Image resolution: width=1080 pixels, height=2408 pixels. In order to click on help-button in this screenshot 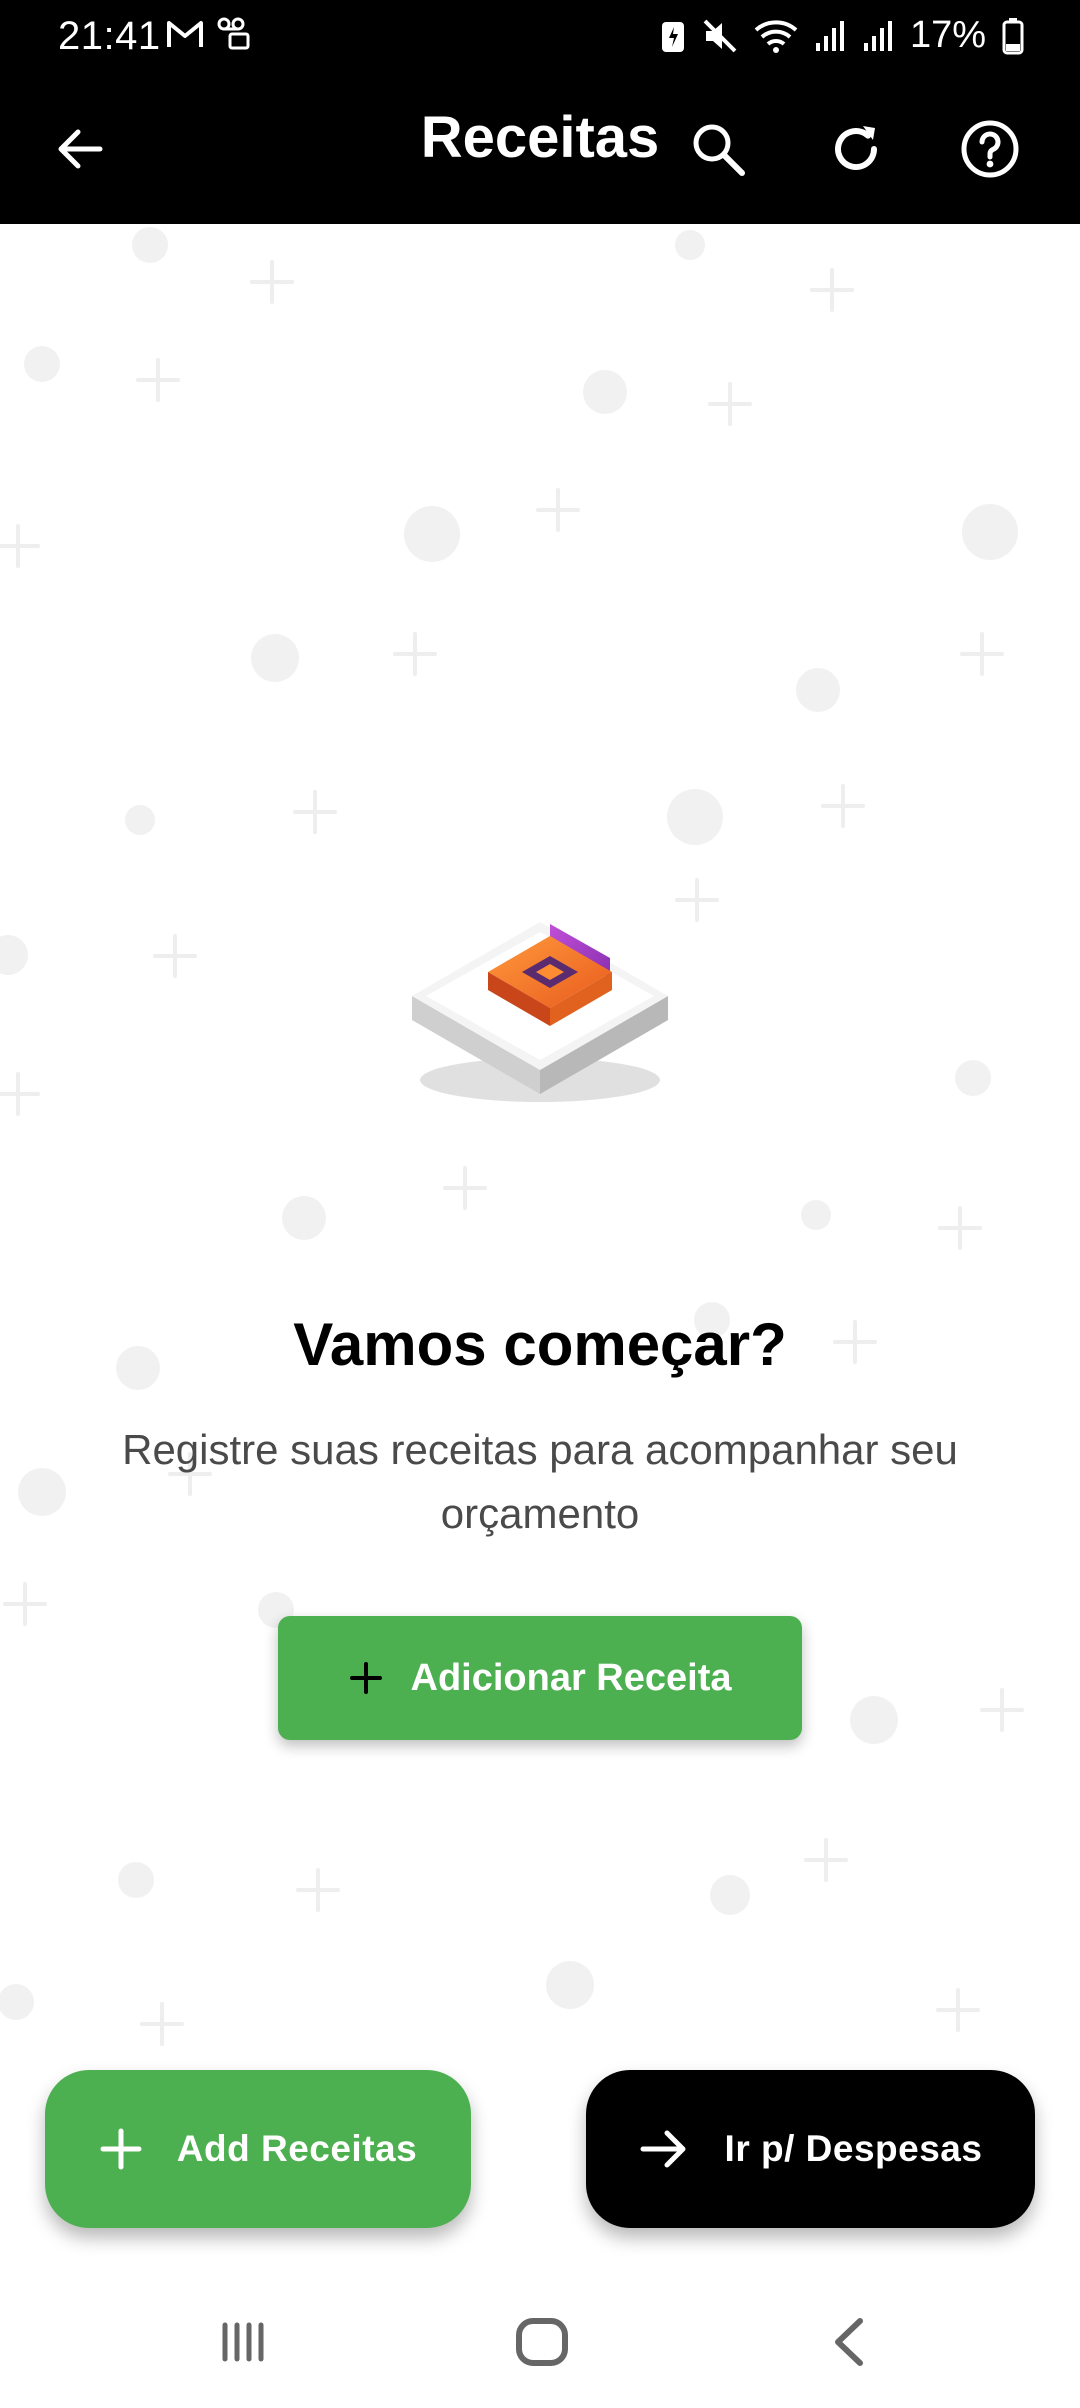, I will do `click(990, 149)`.